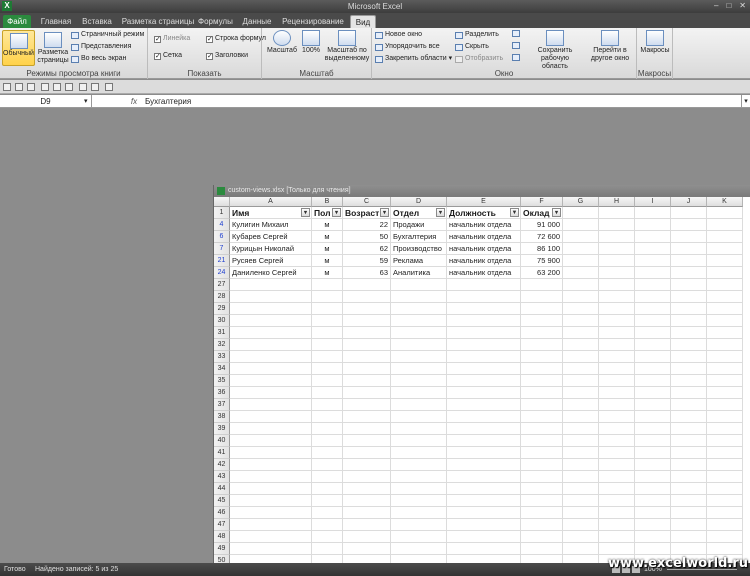 This screenshot has height=576, width=750. I want to click on column-header: G, so click(581, 202).